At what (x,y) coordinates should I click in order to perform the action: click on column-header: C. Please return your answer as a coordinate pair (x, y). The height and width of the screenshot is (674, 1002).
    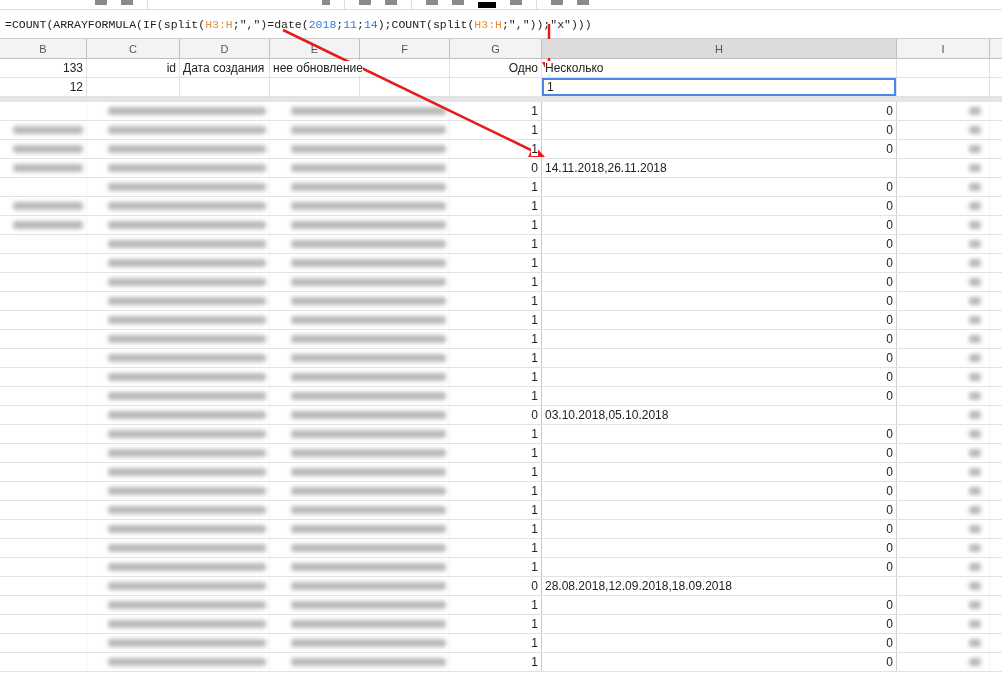
    Looking at the image, I should click on (133, 48).